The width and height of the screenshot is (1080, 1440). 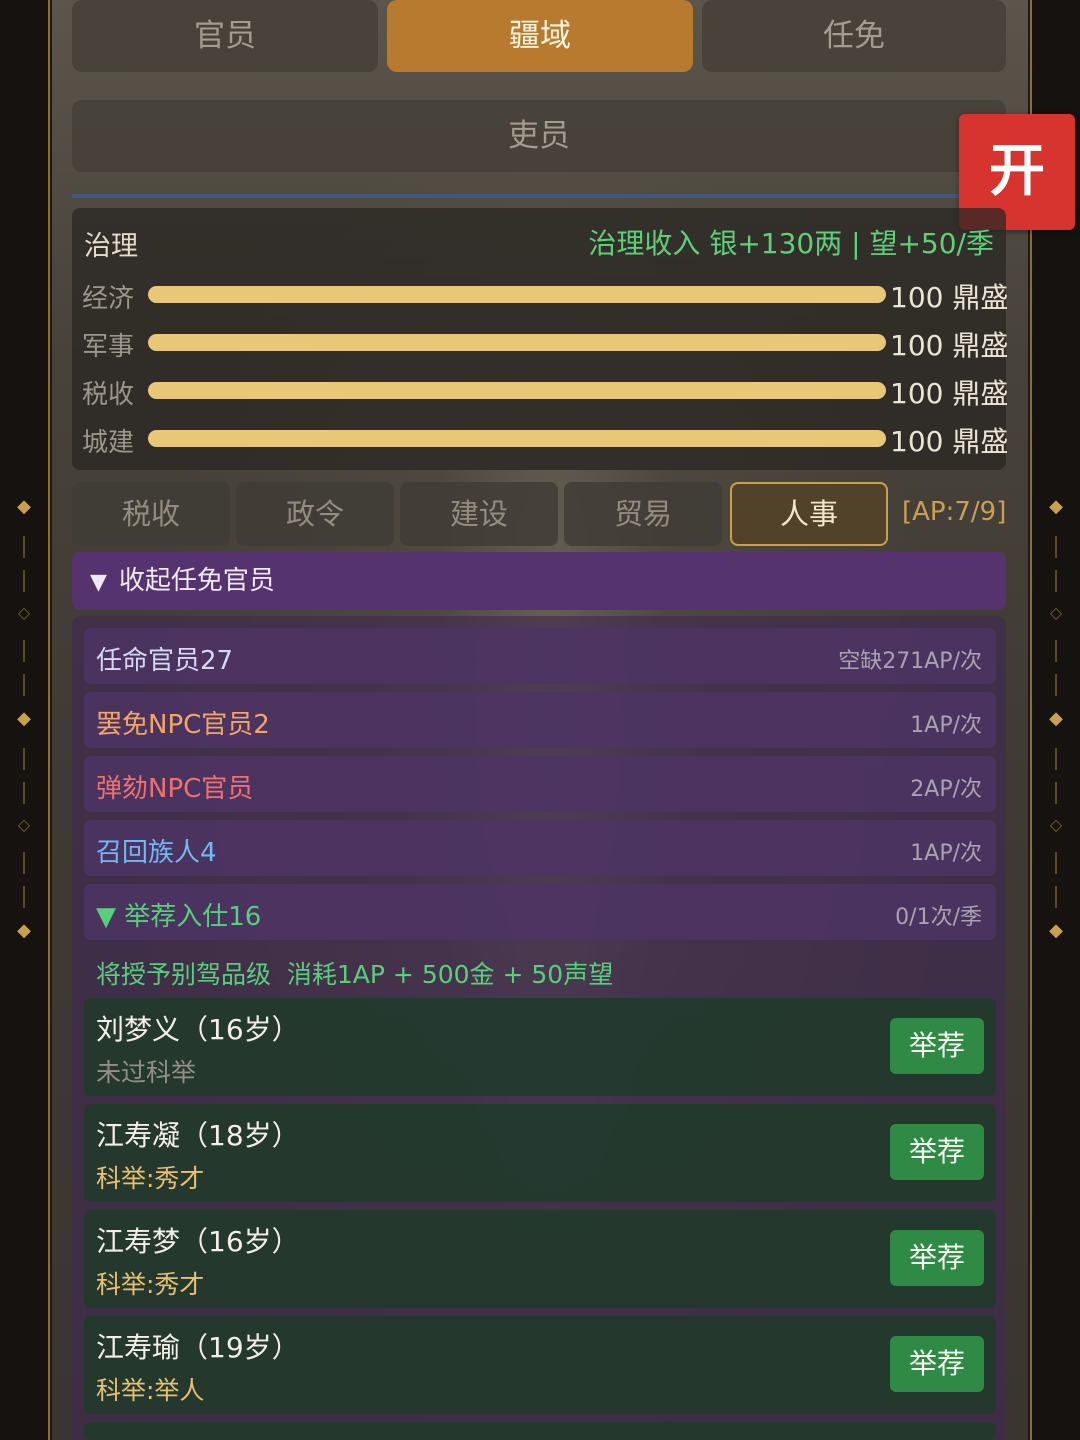 I want to click on tab-decrees: 政令, so click(x=315, y=514).